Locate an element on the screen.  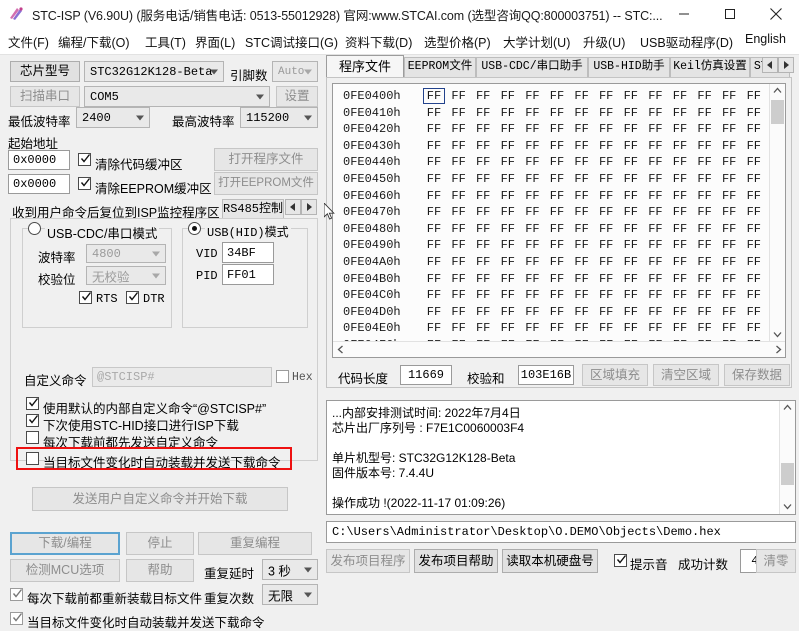
checksum-input: 103E16B is located at coordinates (546, 375).